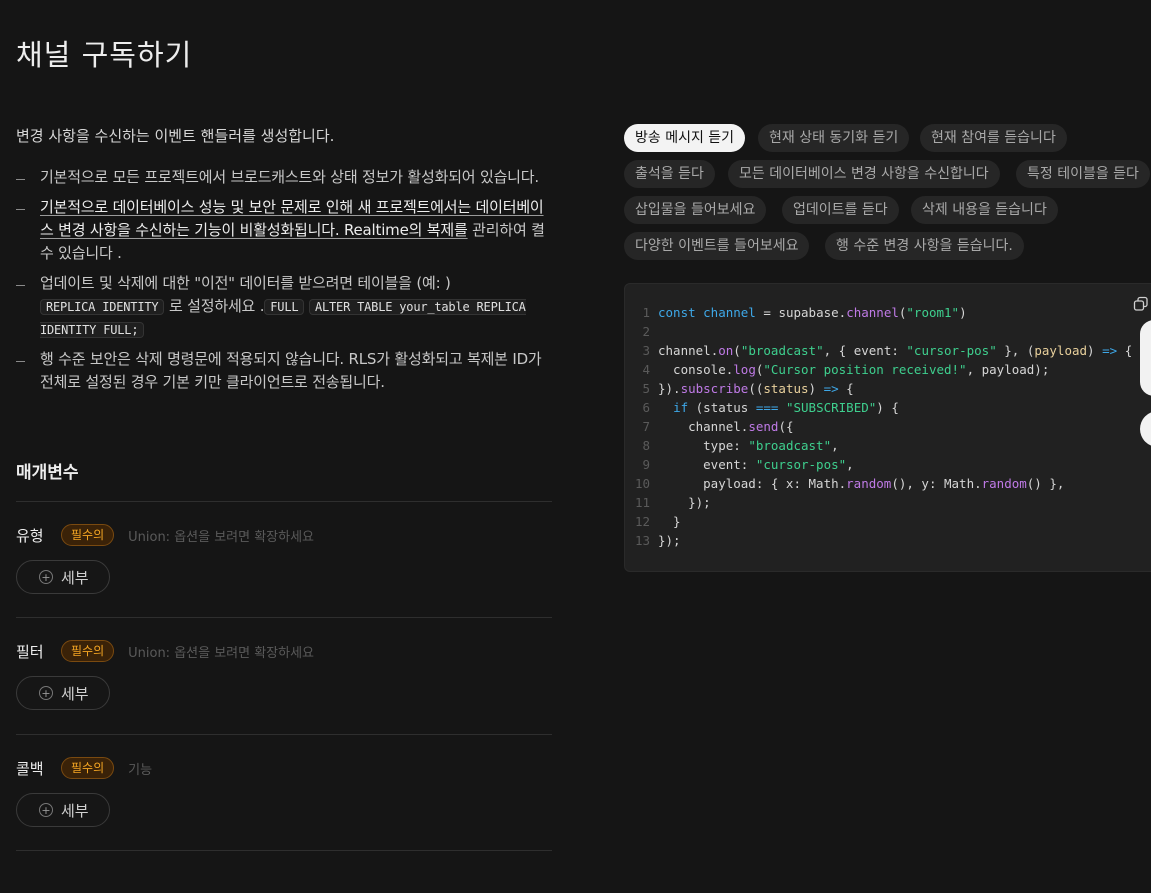 This screenshot has width=1151, height=893. I want to click on code-token: send, so click(763, 426).